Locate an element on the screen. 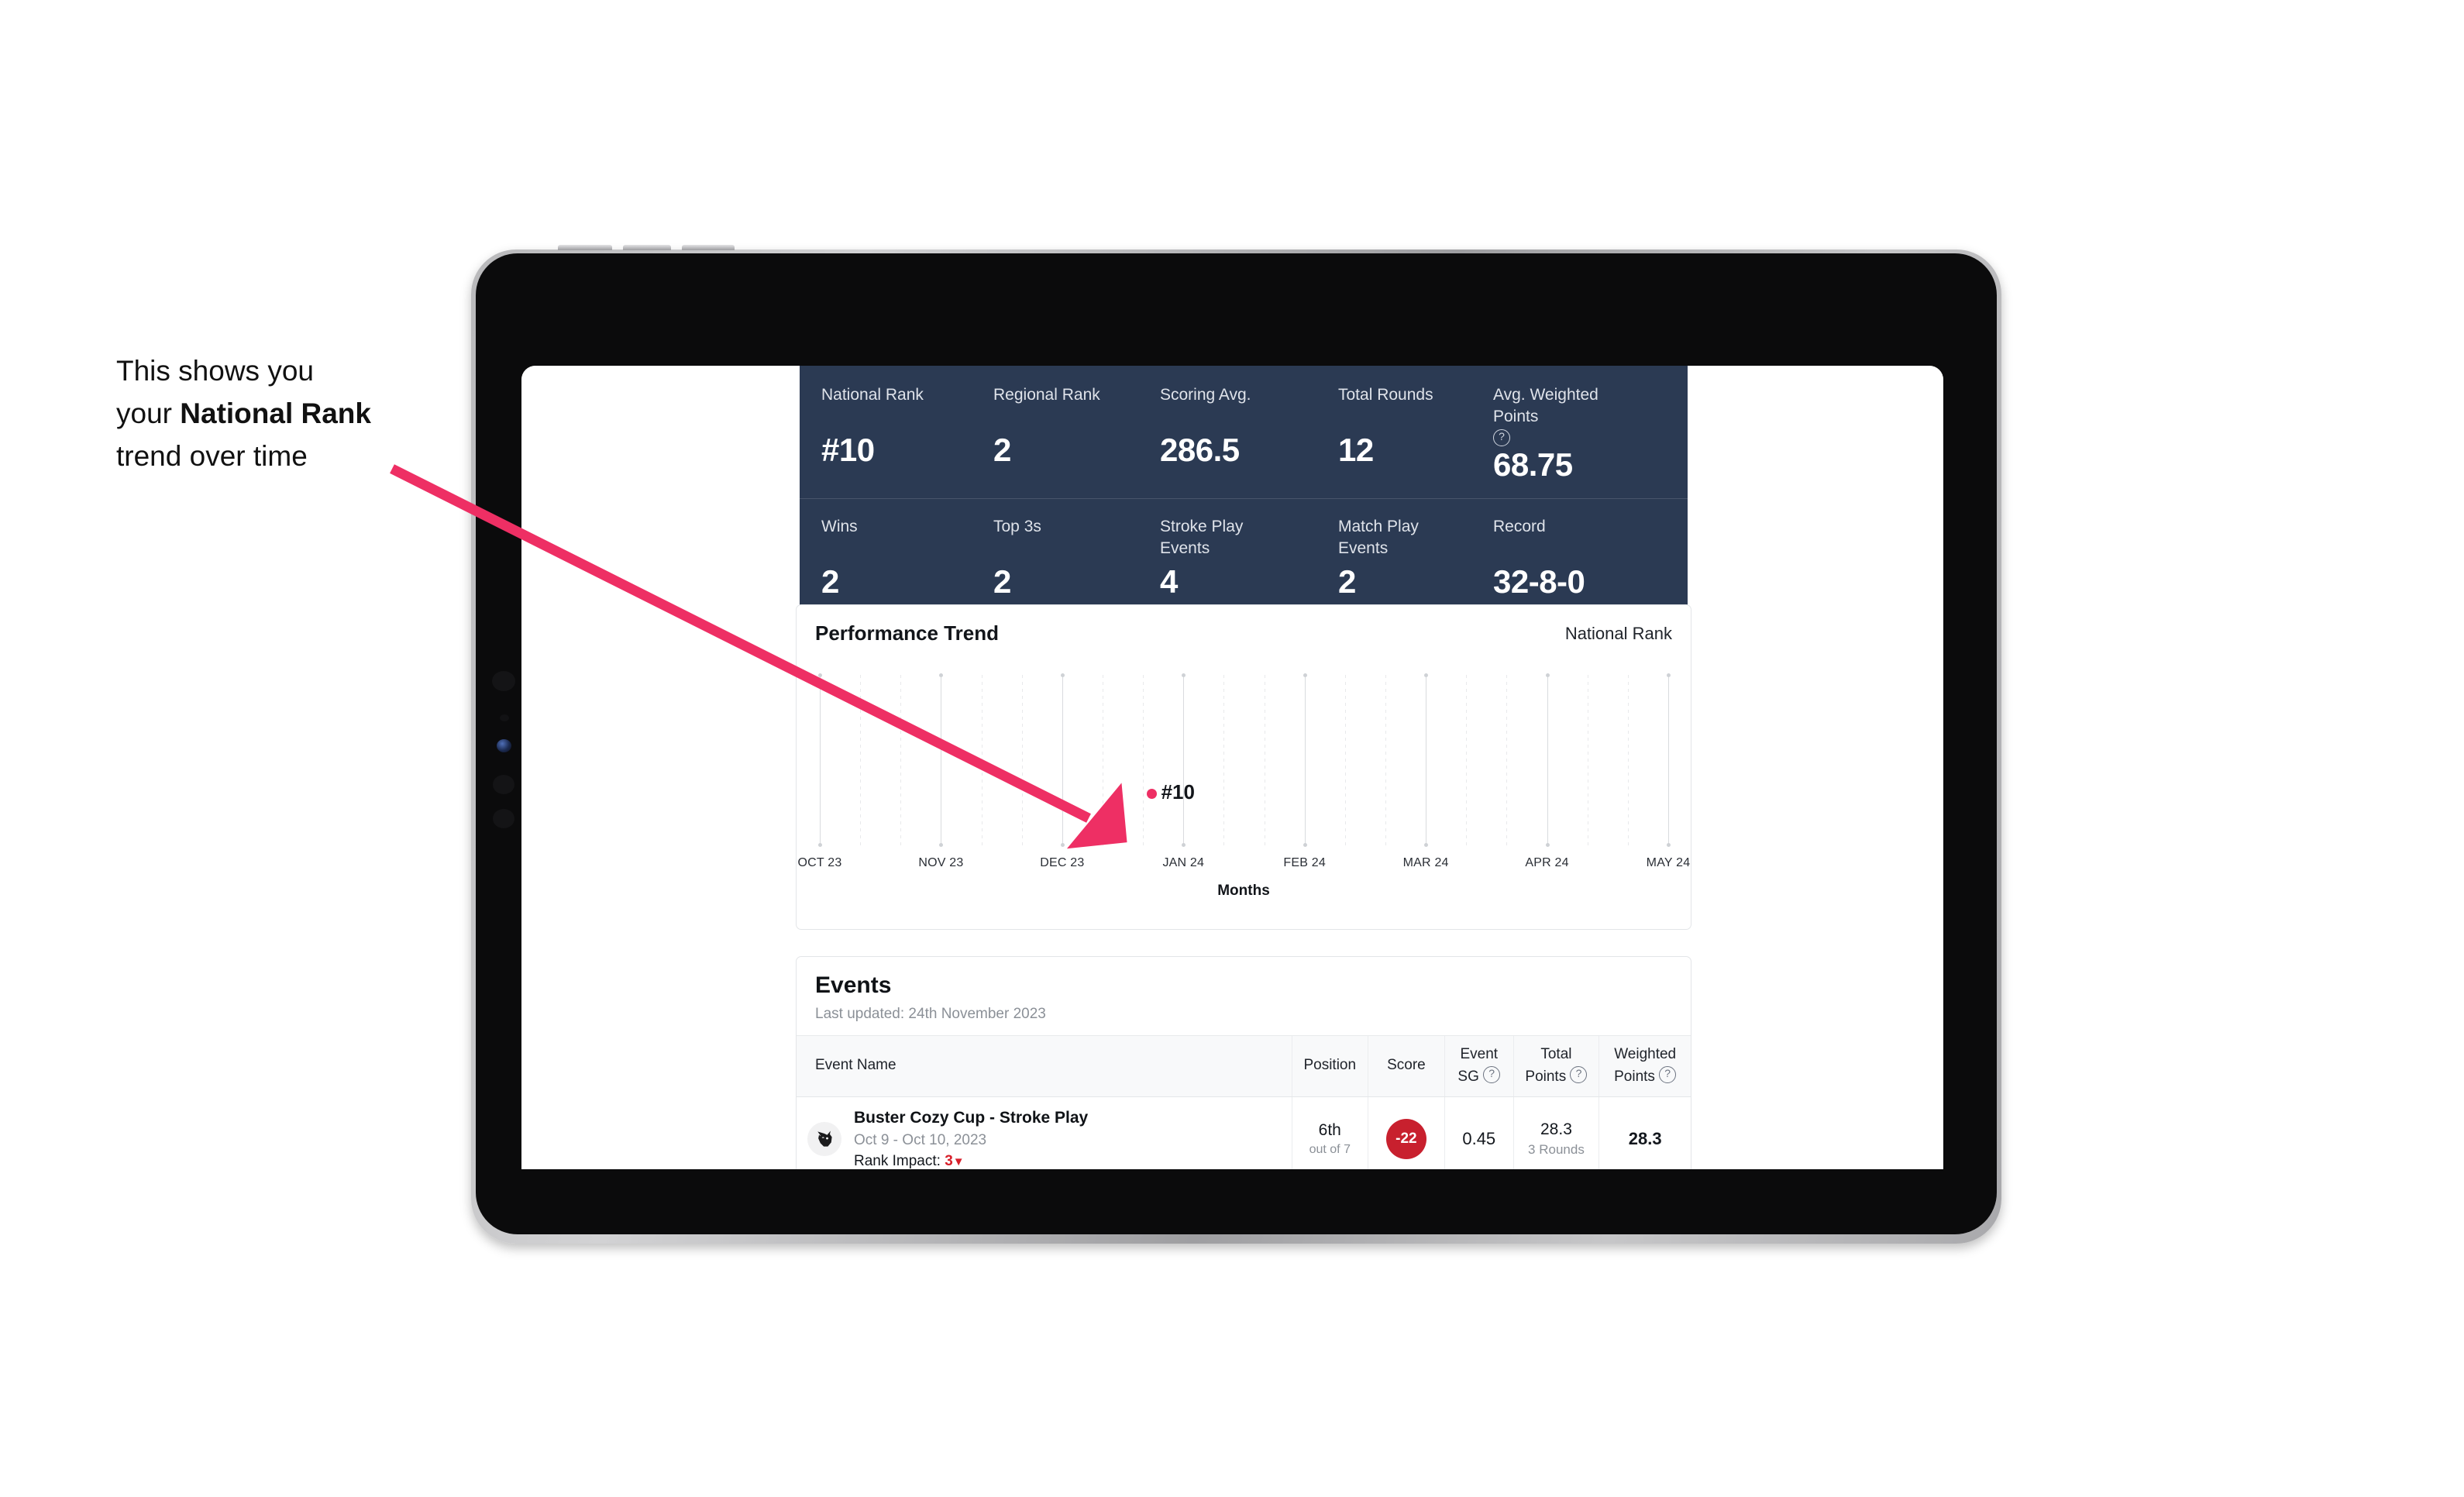  events-card-header: Events Last updated: 24th November 2023 is located at coordinates (1244, 996).